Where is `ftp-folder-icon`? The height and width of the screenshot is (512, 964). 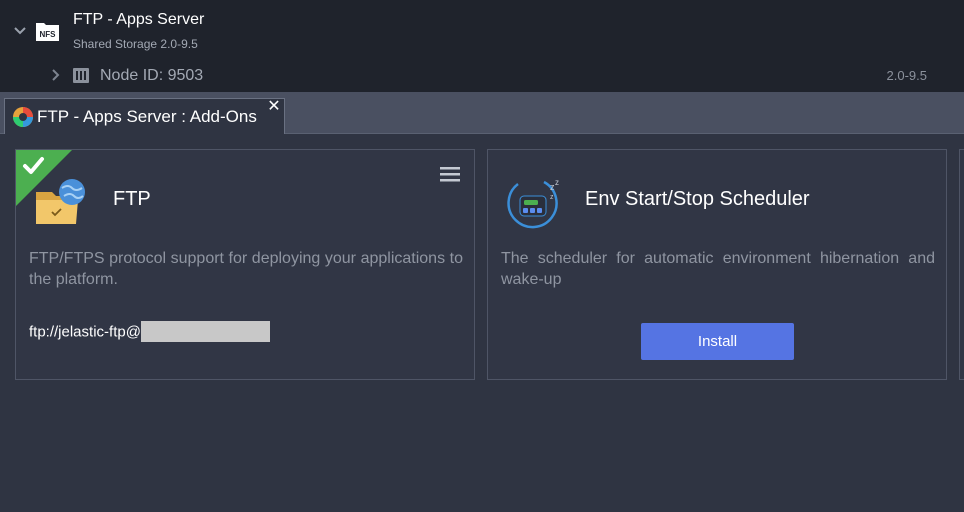
ftp-folder-icon is located at coordinates (60, 201).